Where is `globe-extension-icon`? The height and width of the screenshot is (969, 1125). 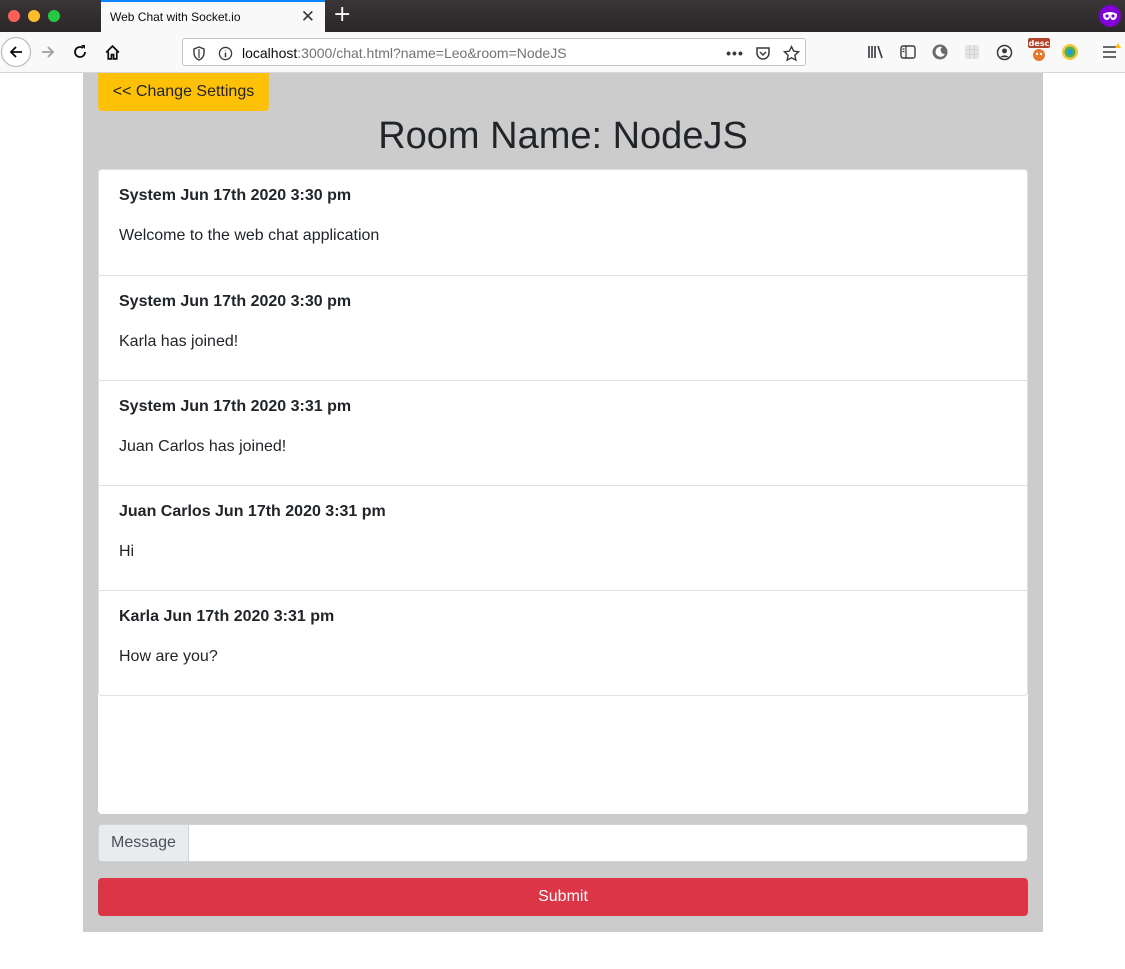
globe-extension-icon is located at coordinates (1070, 52).